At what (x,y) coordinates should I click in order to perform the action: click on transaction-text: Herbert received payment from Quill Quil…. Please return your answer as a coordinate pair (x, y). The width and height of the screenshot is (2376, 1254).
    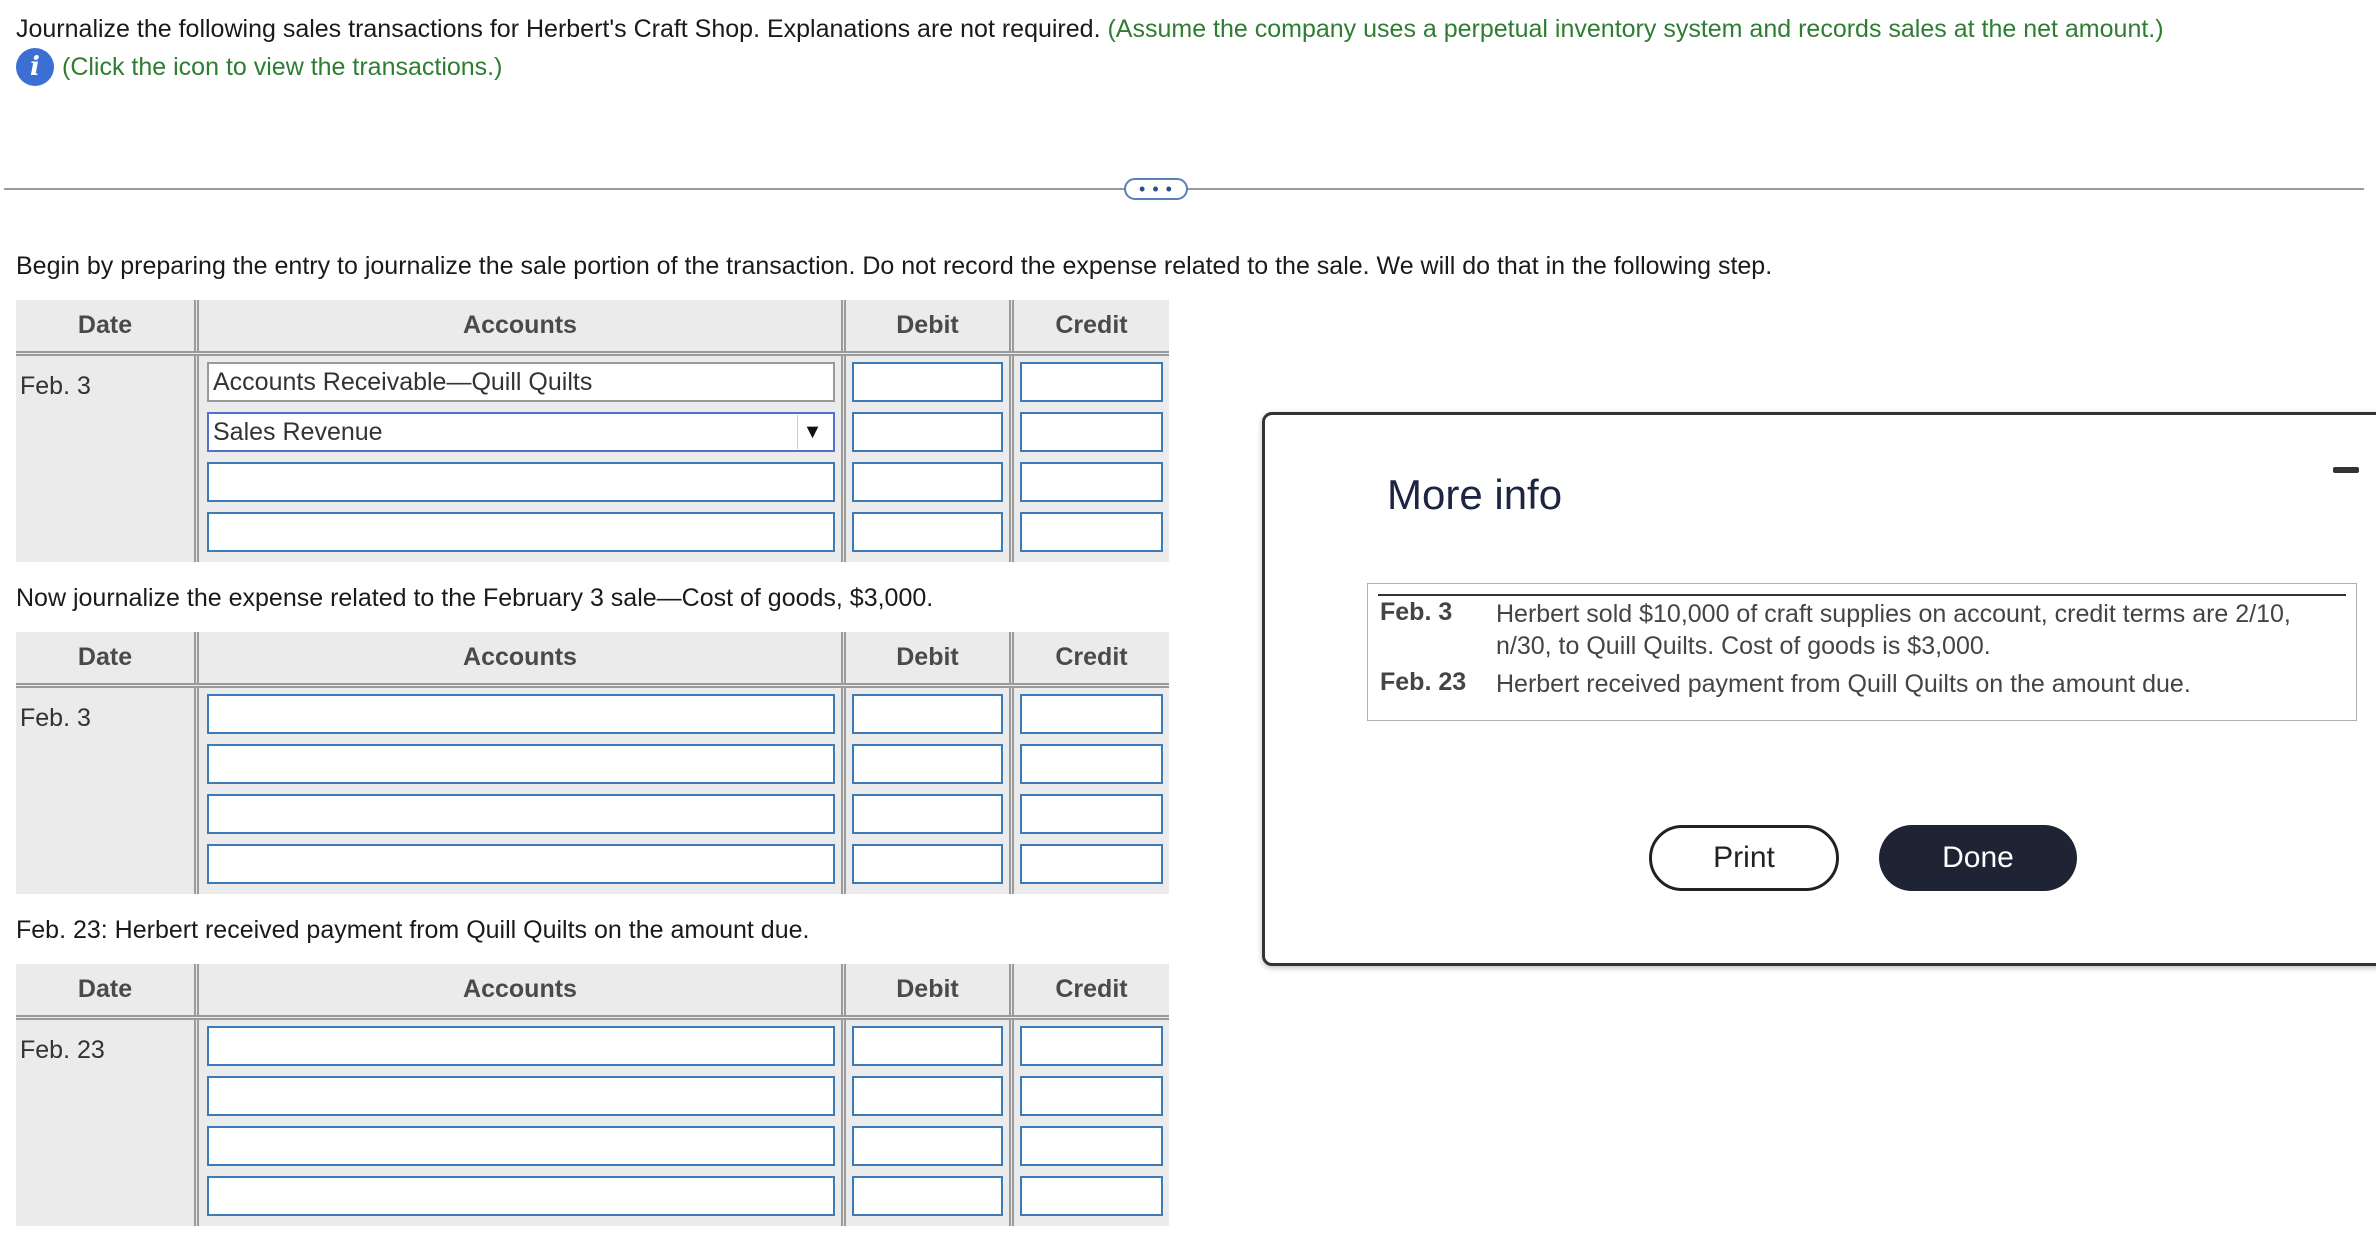
    Looking at the image, I should click on (1843, 684).